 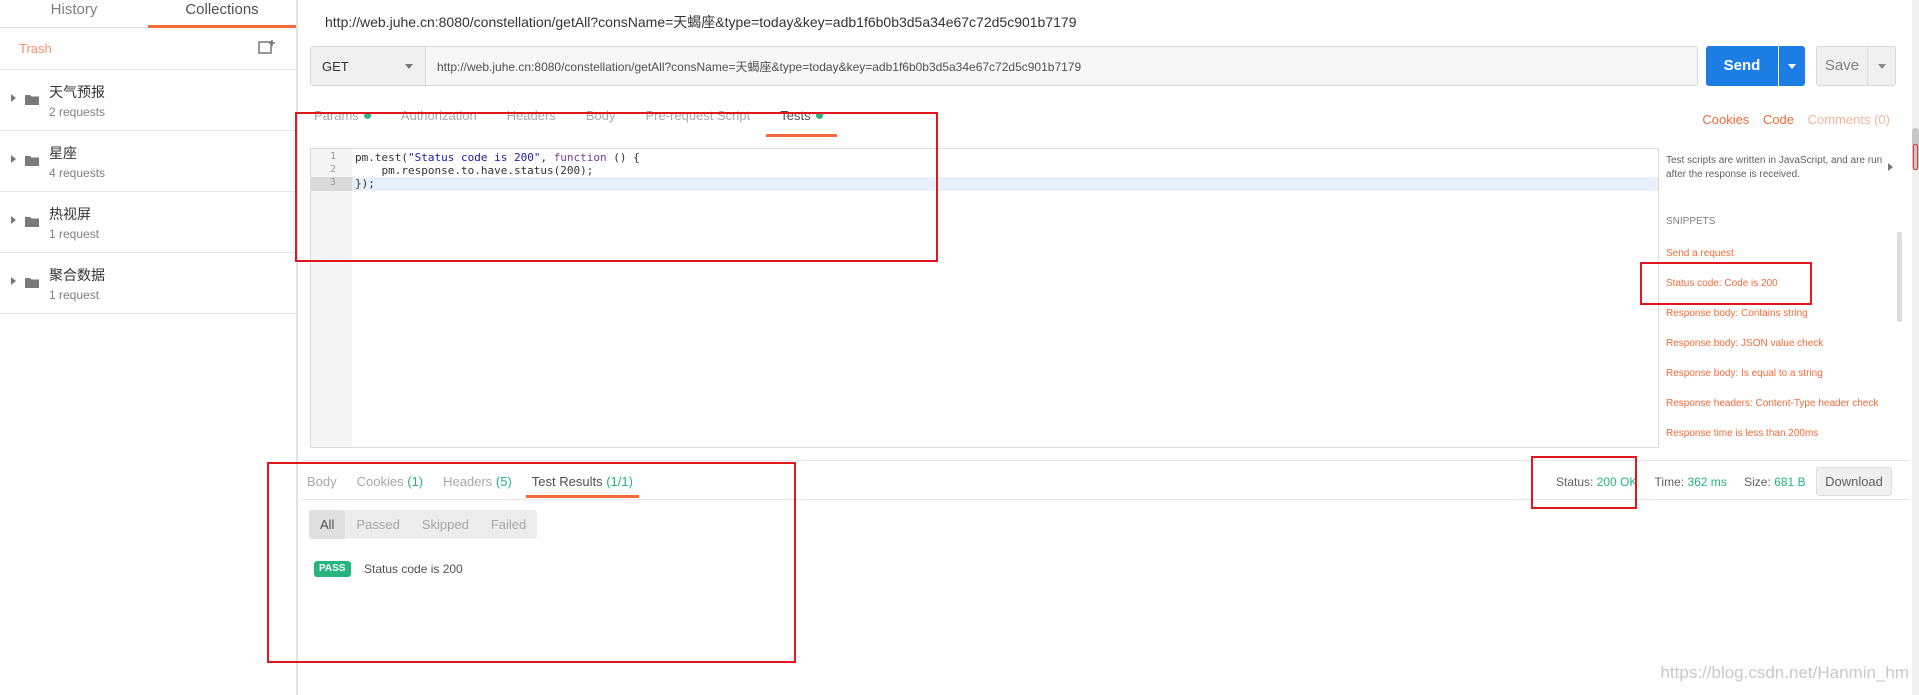 I want to click on snippet-item: Response body: Contains string, so click(x=1737, y=313).